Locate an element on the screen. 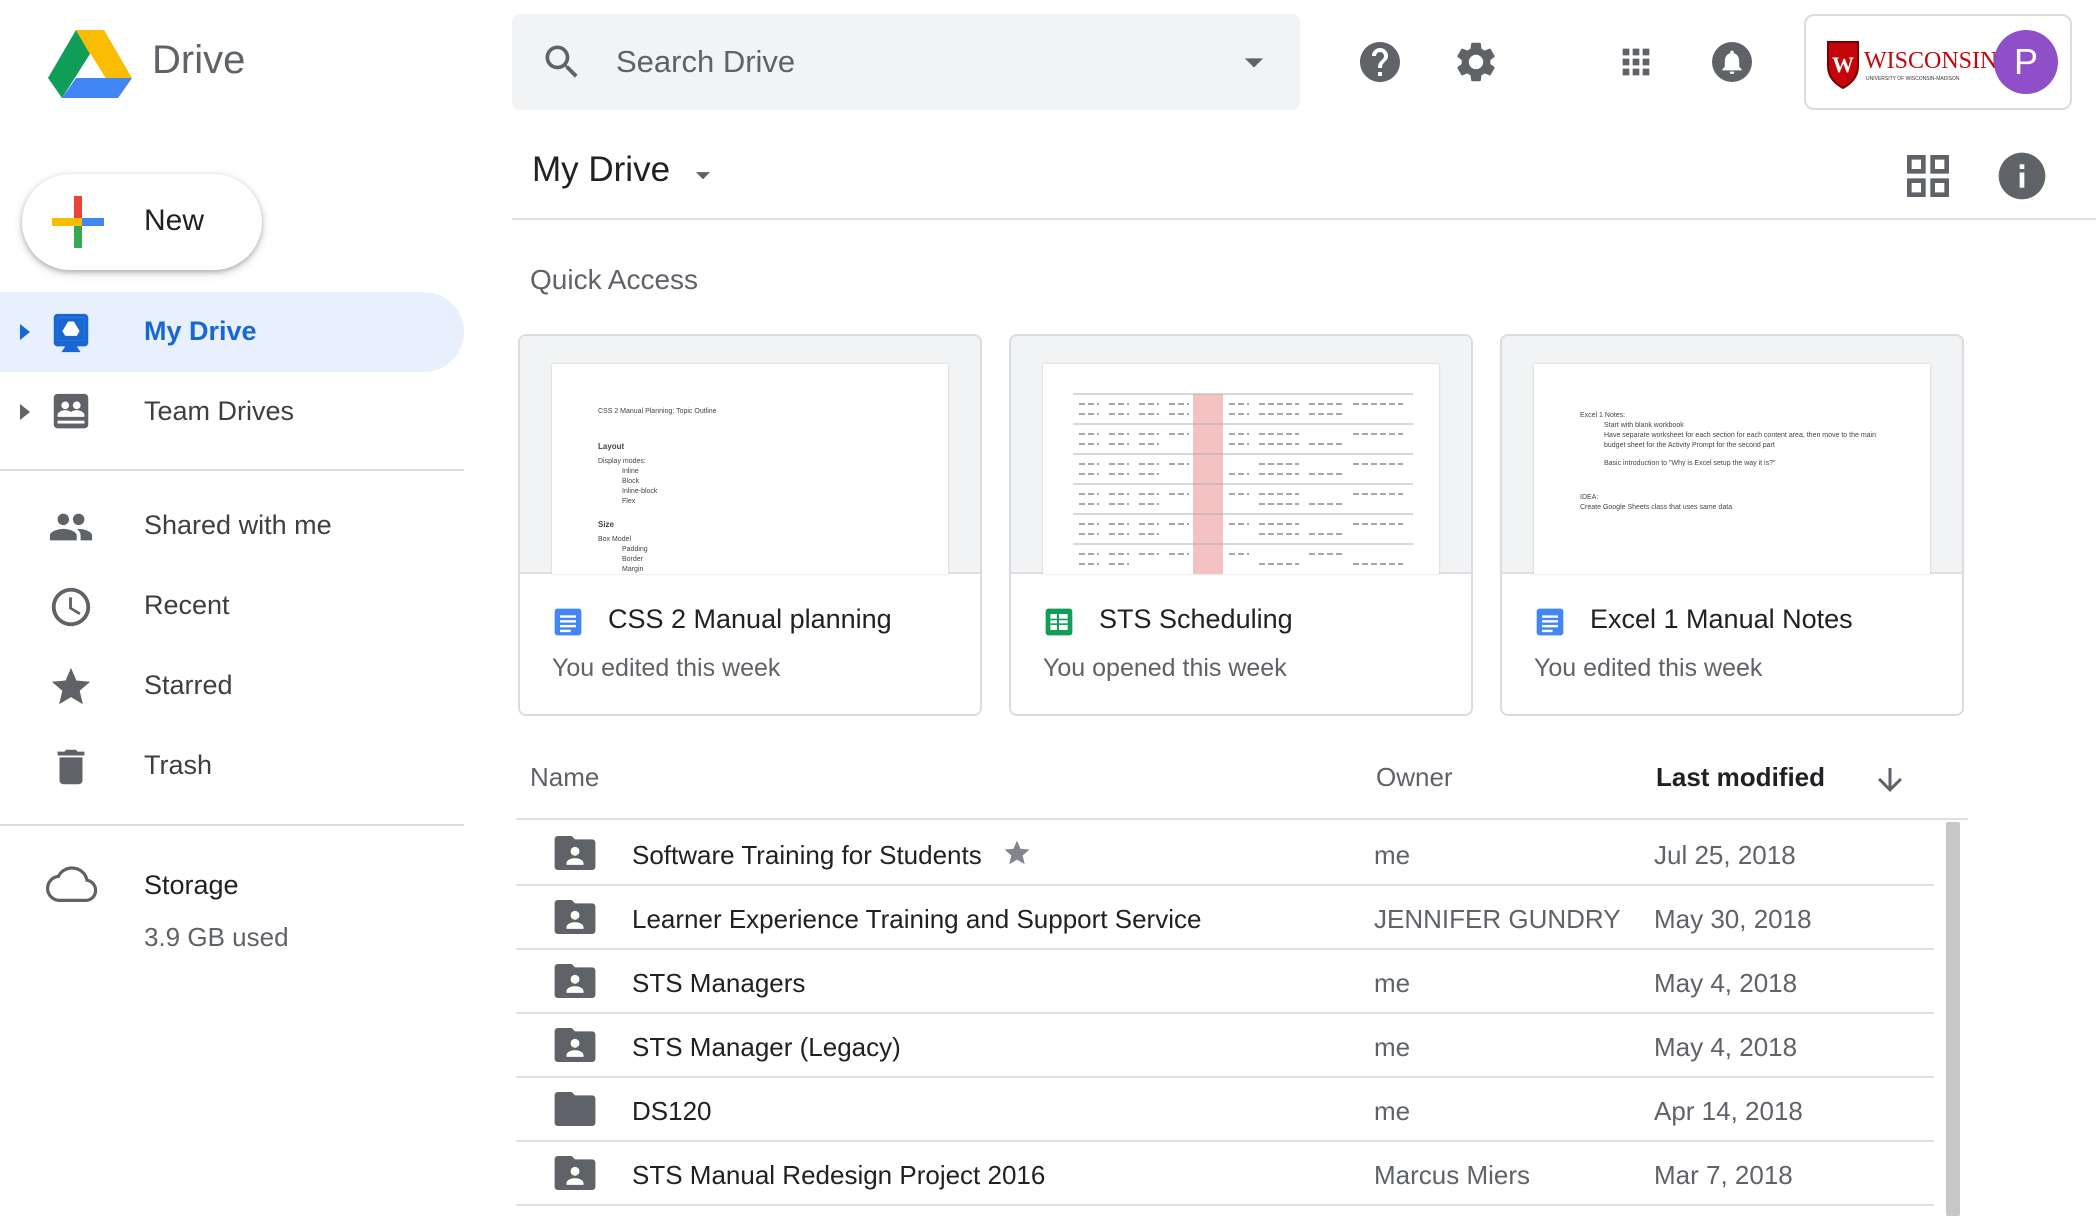 Image resolution: width=2096 pixels, height=1216 pixels. help-button is located at coordinates (1380, 62).